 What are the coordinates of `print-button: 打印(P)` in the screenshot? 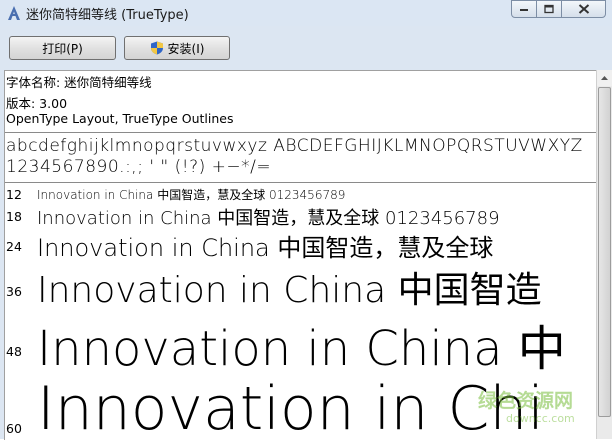 It's located at (62, 48).